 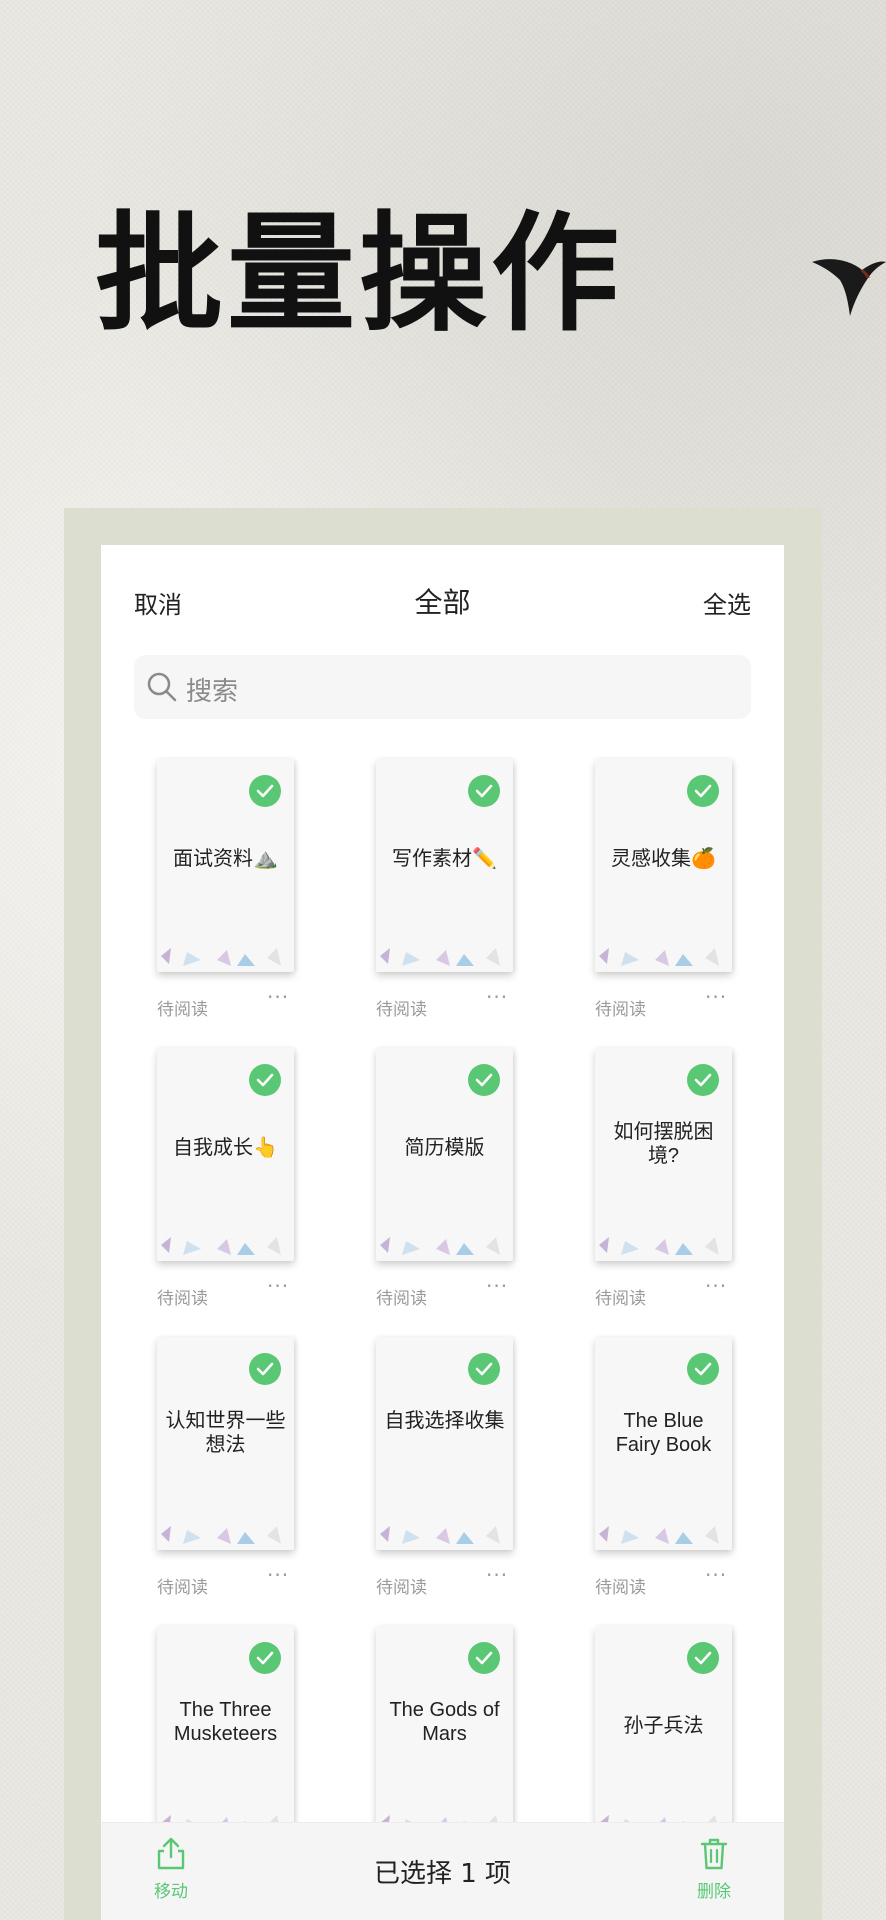 I want to click on book-title: 孙子兵法, so click(x=663, y=1726).